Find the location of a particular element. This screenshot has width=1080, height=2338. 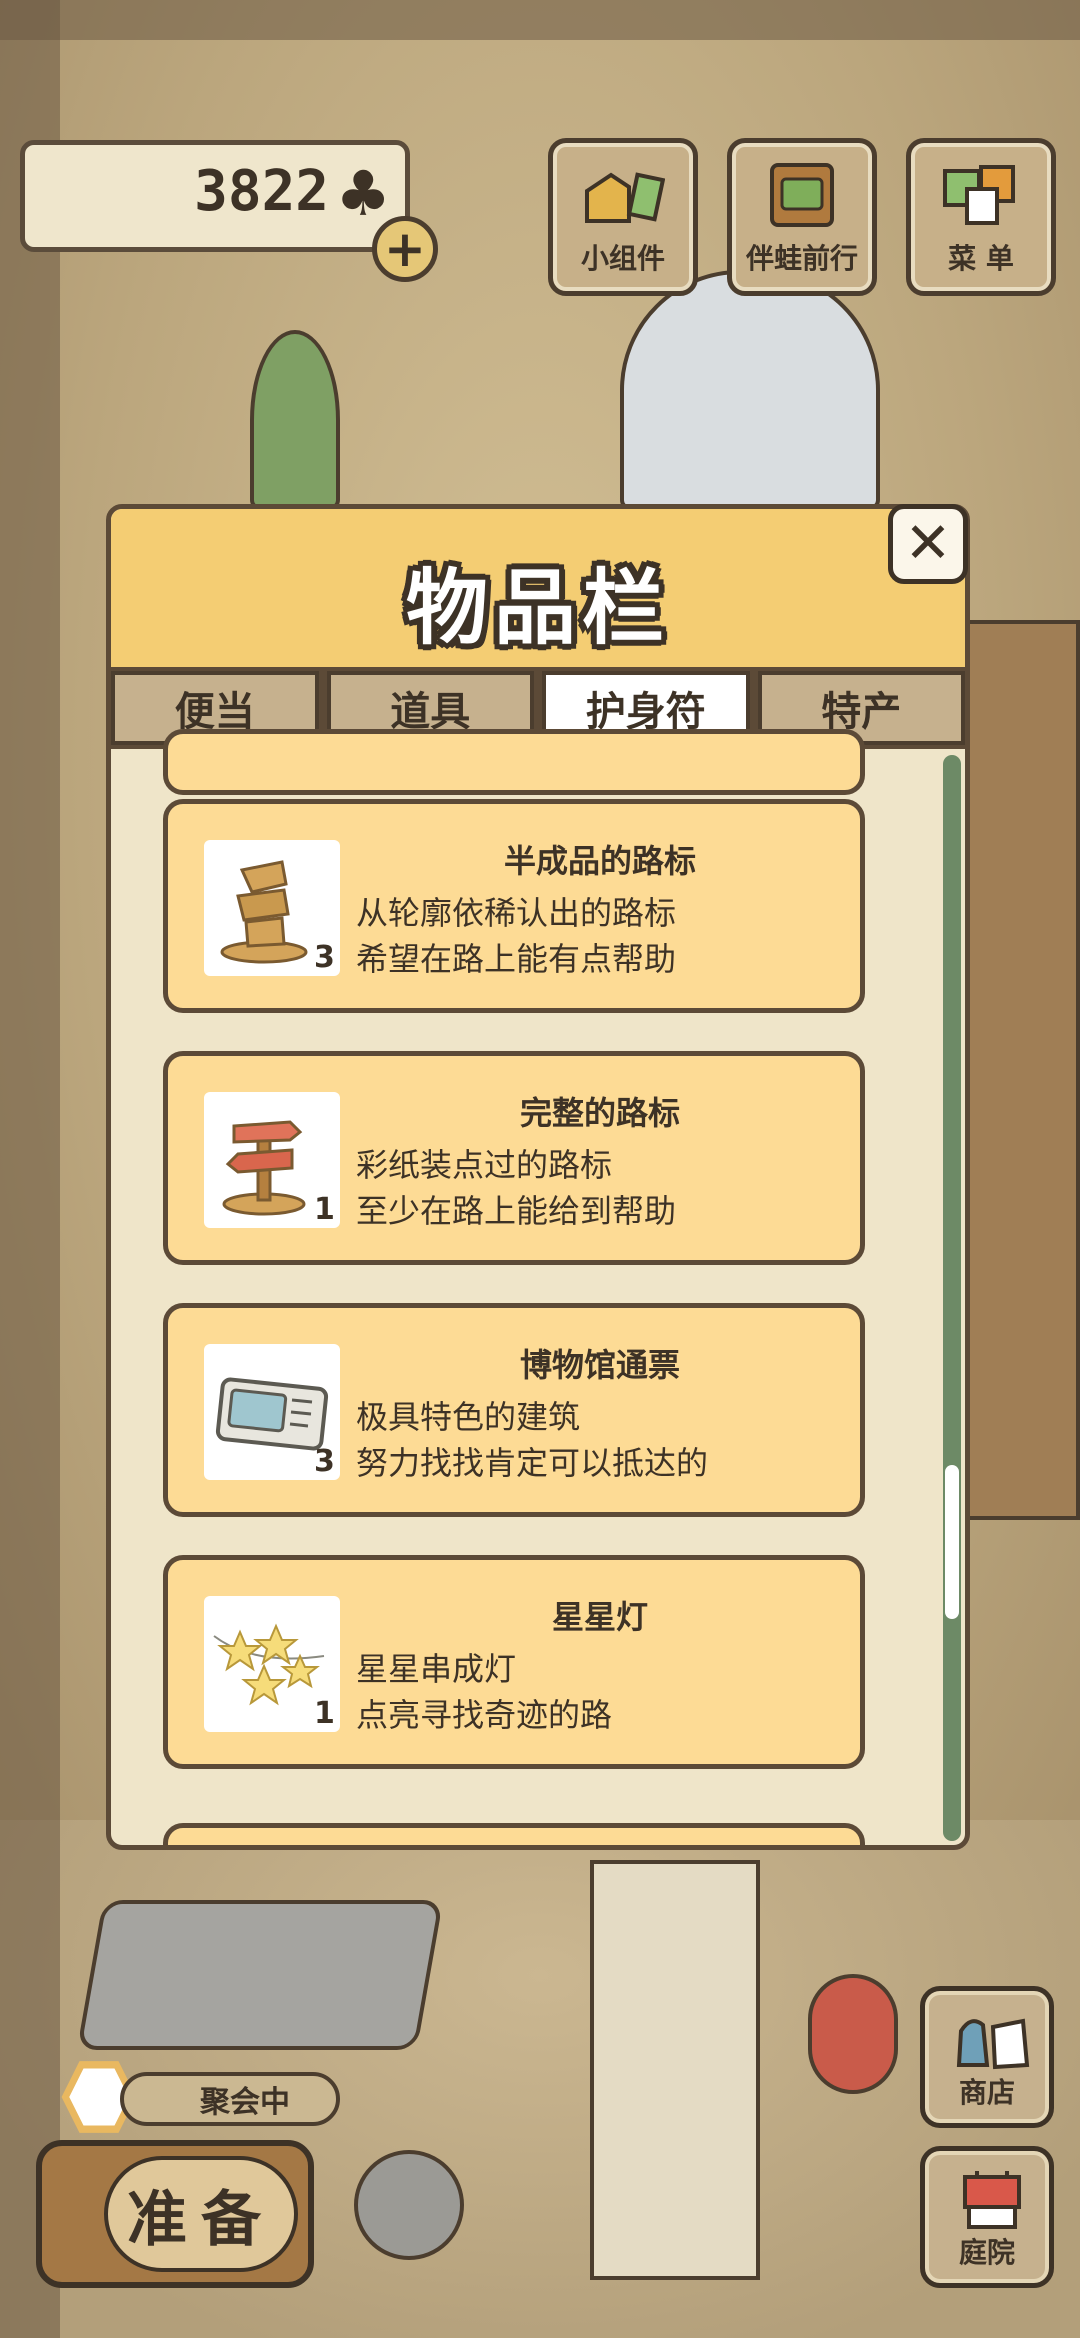

item-description-line1: 彩纸装点过的路标 is located at coordinates (484, 1165).